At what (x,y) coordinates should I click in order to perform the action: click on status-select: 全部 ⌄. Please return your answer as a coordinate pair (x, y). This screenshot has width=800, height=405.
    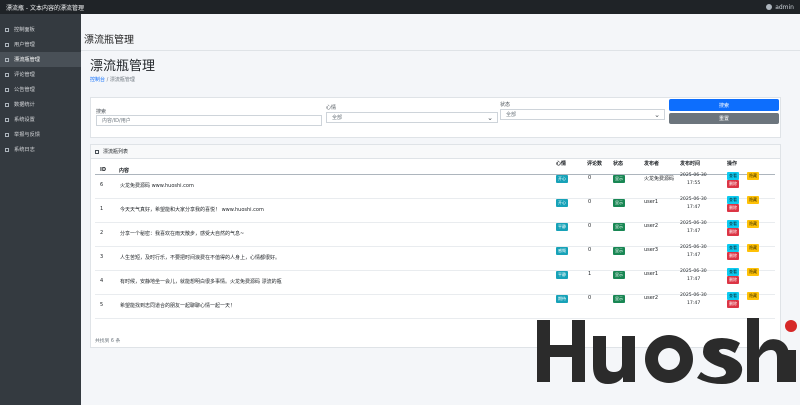
    Looking at the image, I should click on (582, 114).